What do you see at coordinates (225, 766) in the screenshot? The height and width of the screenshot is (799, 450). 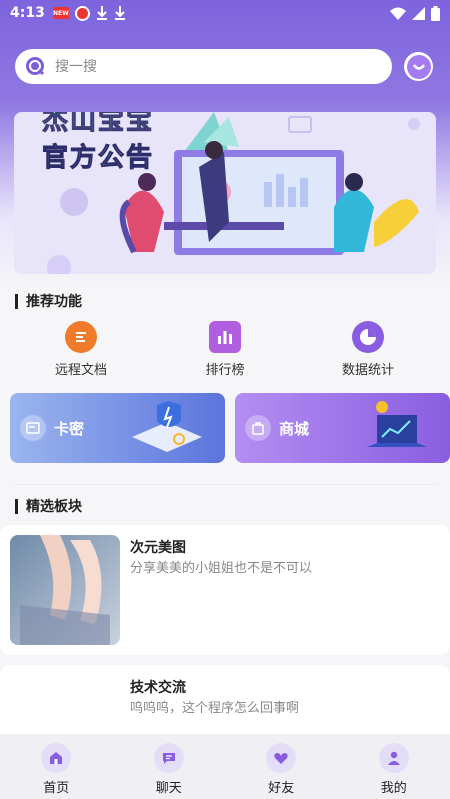 I see `bottom-navigation: 首页 聊天 好友 我的` at bounding box center [225, 766].